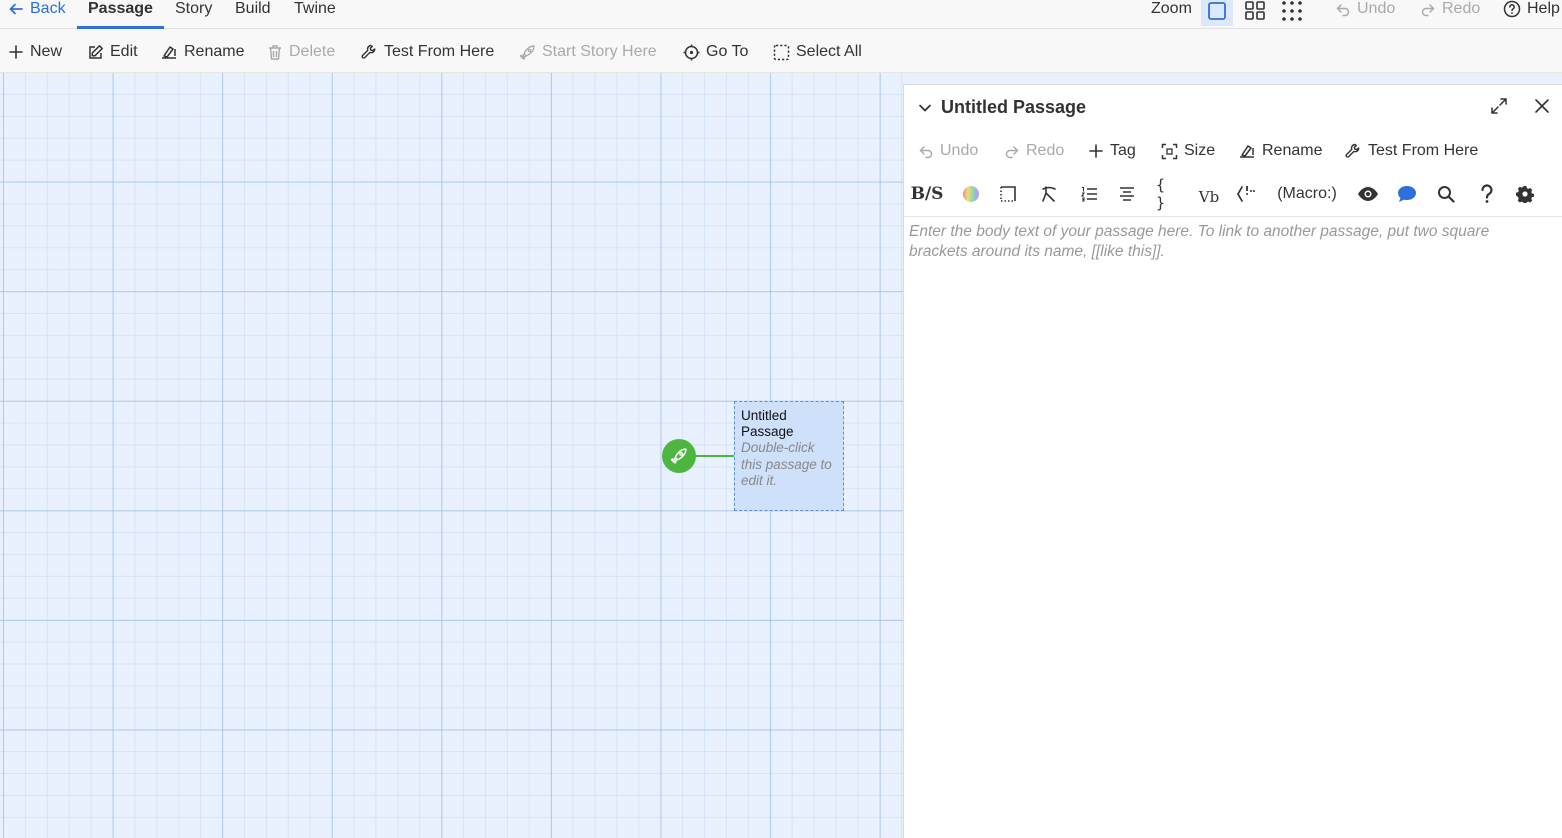 This screenshot has width=1562, height=838. Describe the element at coordinates (1014, 107) in the screenshot. I see `dialog-title: Untitled Passage` at that location.